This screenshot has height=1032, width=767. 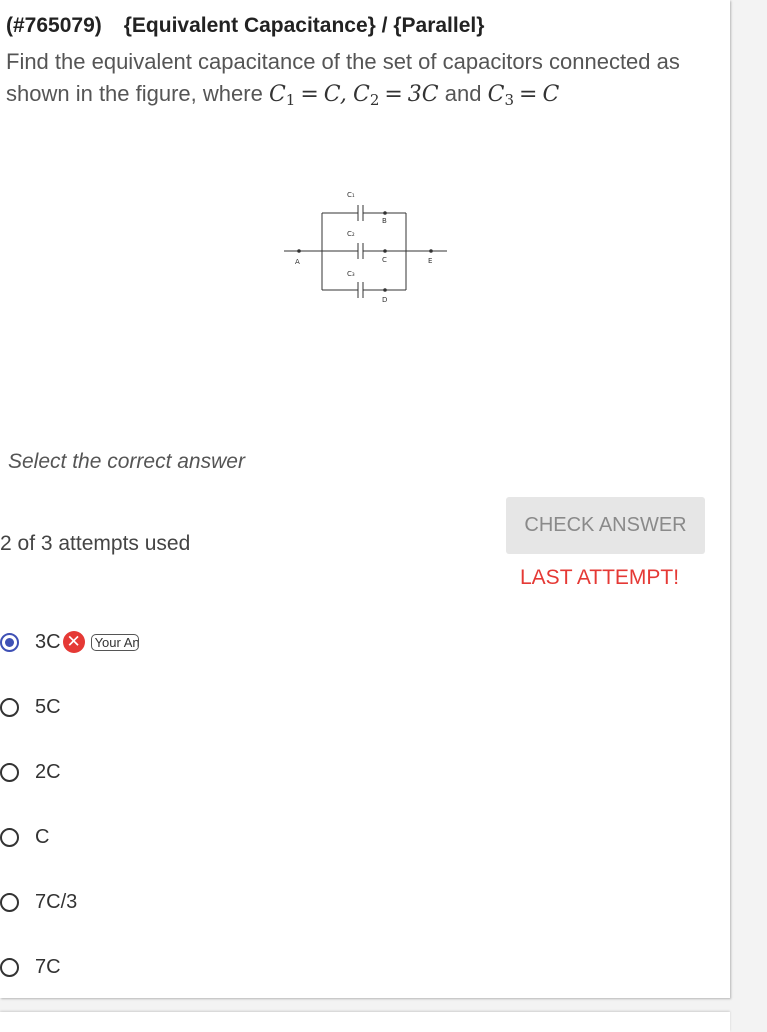 What do you see at coordinates (95, 543) in the screenshot?
I see `attempts-counter: 2 of 3 attempts used` at bounding box center [95, 543].